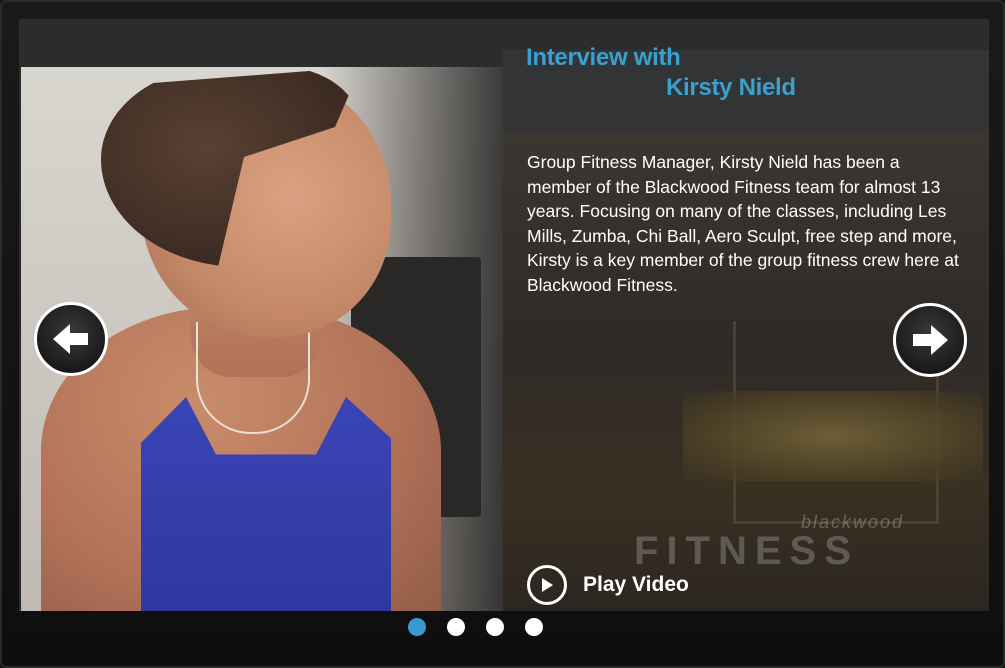  I want to click on play-video-label: Play Video, so click(636, 585).